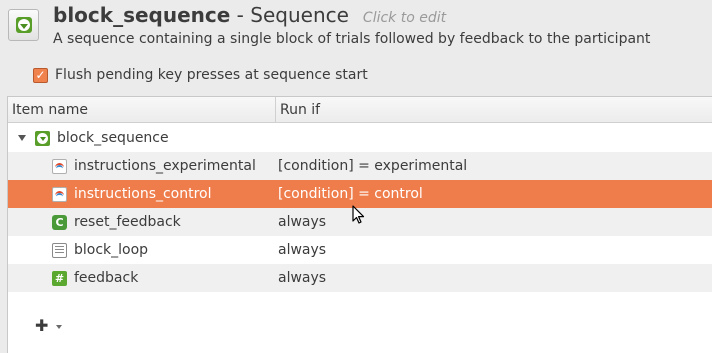  Describe the element at coordinates (111, 250) in the screenshot. I see `item-name: block_loop` at that location.